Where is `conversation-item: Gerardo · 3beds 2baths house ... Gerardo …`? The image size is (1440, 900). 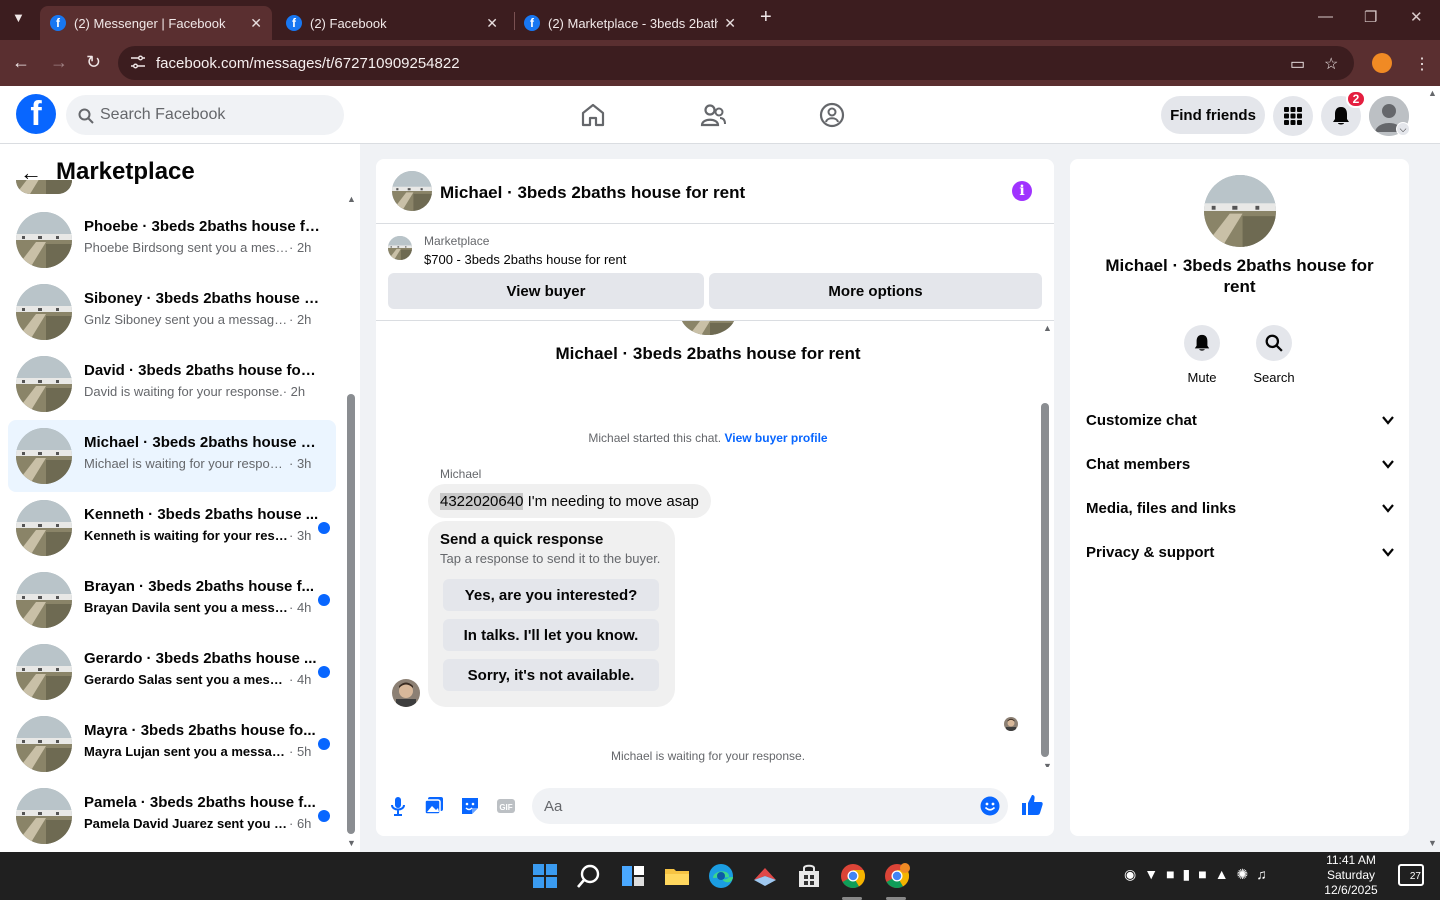
conversation-item: Gerardo · 3beds 2baths house ... Gerardo … is located at coordinates (172, 672).